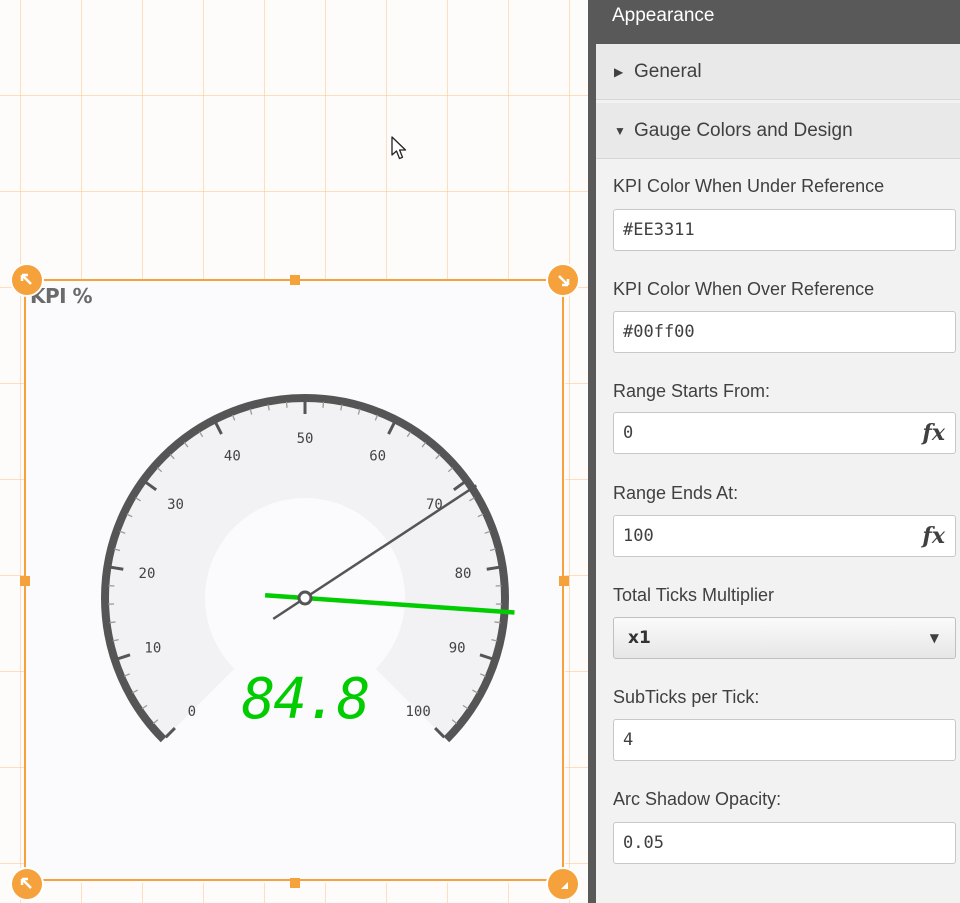  What do you see at coordinates (784, 332) in the screenshot?
I see `kpi-over-color-input: #00ff00` at bounding box center [784, 332].